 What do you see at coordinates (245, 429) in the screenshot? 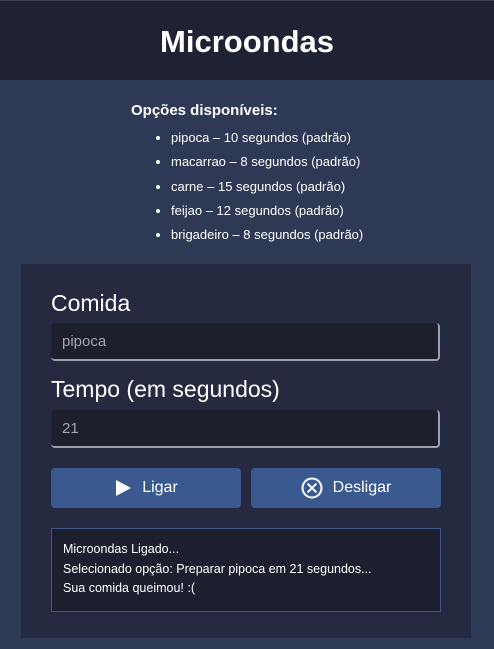
I see `time-input` at bounding box center [245, 429].